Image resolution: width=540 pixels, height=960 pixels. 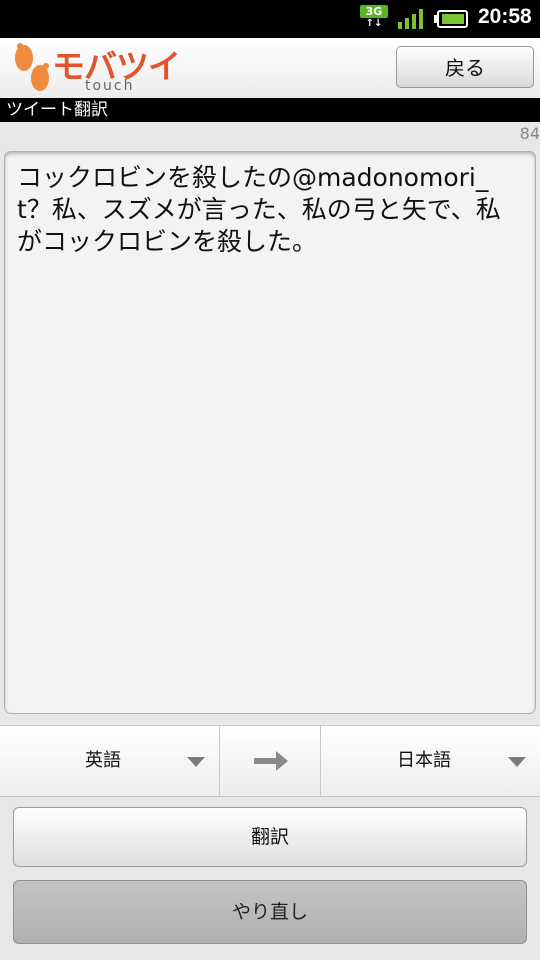 What do you see at coordinates (505, 16) in the screenshot?
I see `clock-time: 20:58` at bounding box center [505, 16].